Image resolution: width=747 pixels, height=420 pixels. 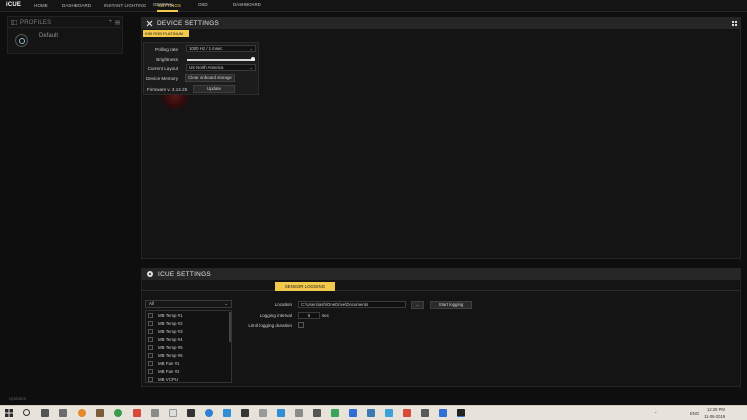 I want to click on calculator-icon, so click(x=45, y=413).